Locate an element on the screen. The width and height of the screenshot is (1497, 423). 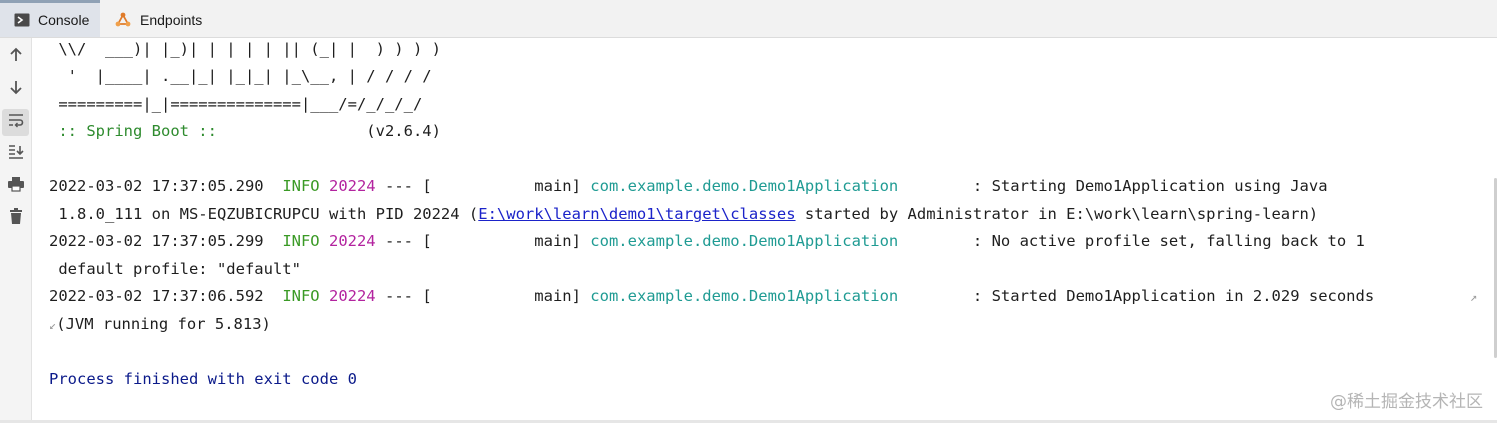
print-button is located at coordinates (15, 186).